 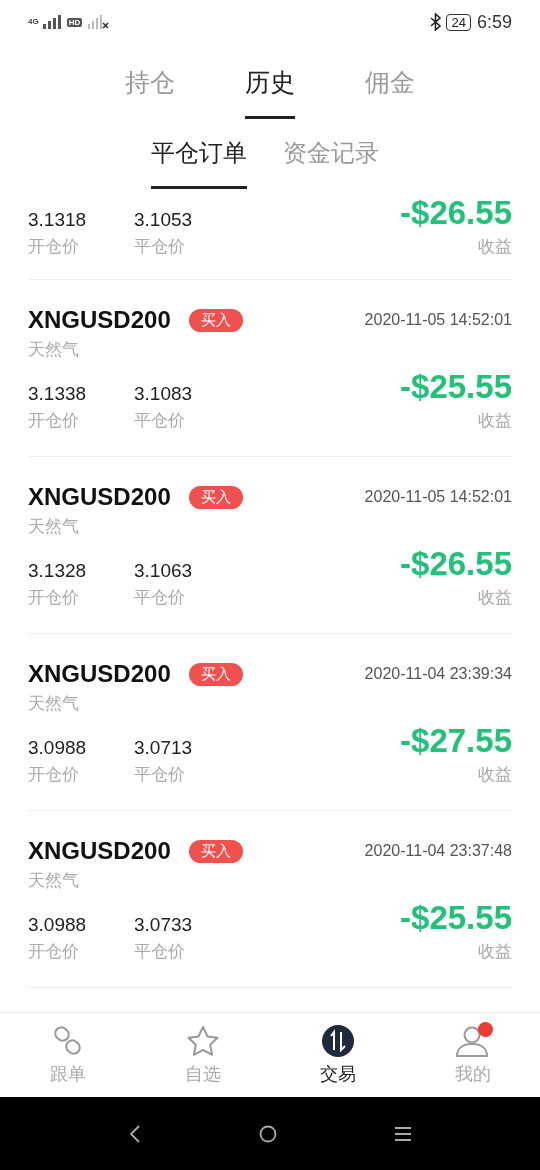 What do you see at coordinates (472, 1041) in the screenshot?
I see `user-icon` at bounding box center [472, 1041].